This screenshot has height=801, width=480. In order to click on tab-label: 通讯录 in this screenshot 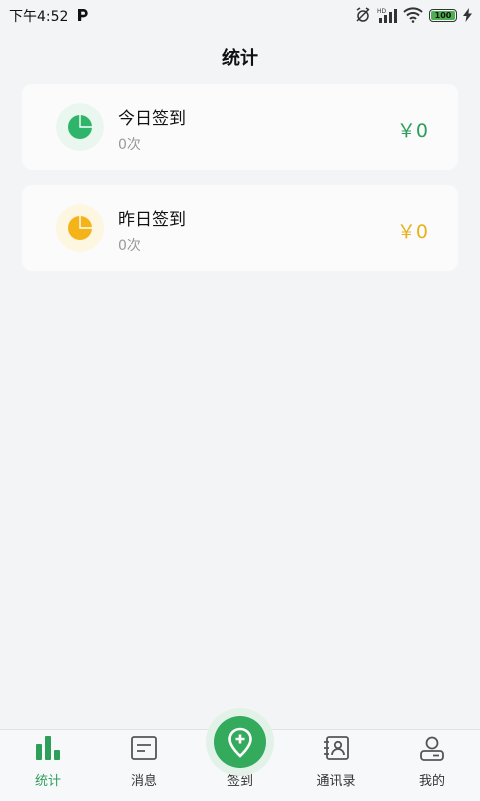, I will do `click(336, 781)`.